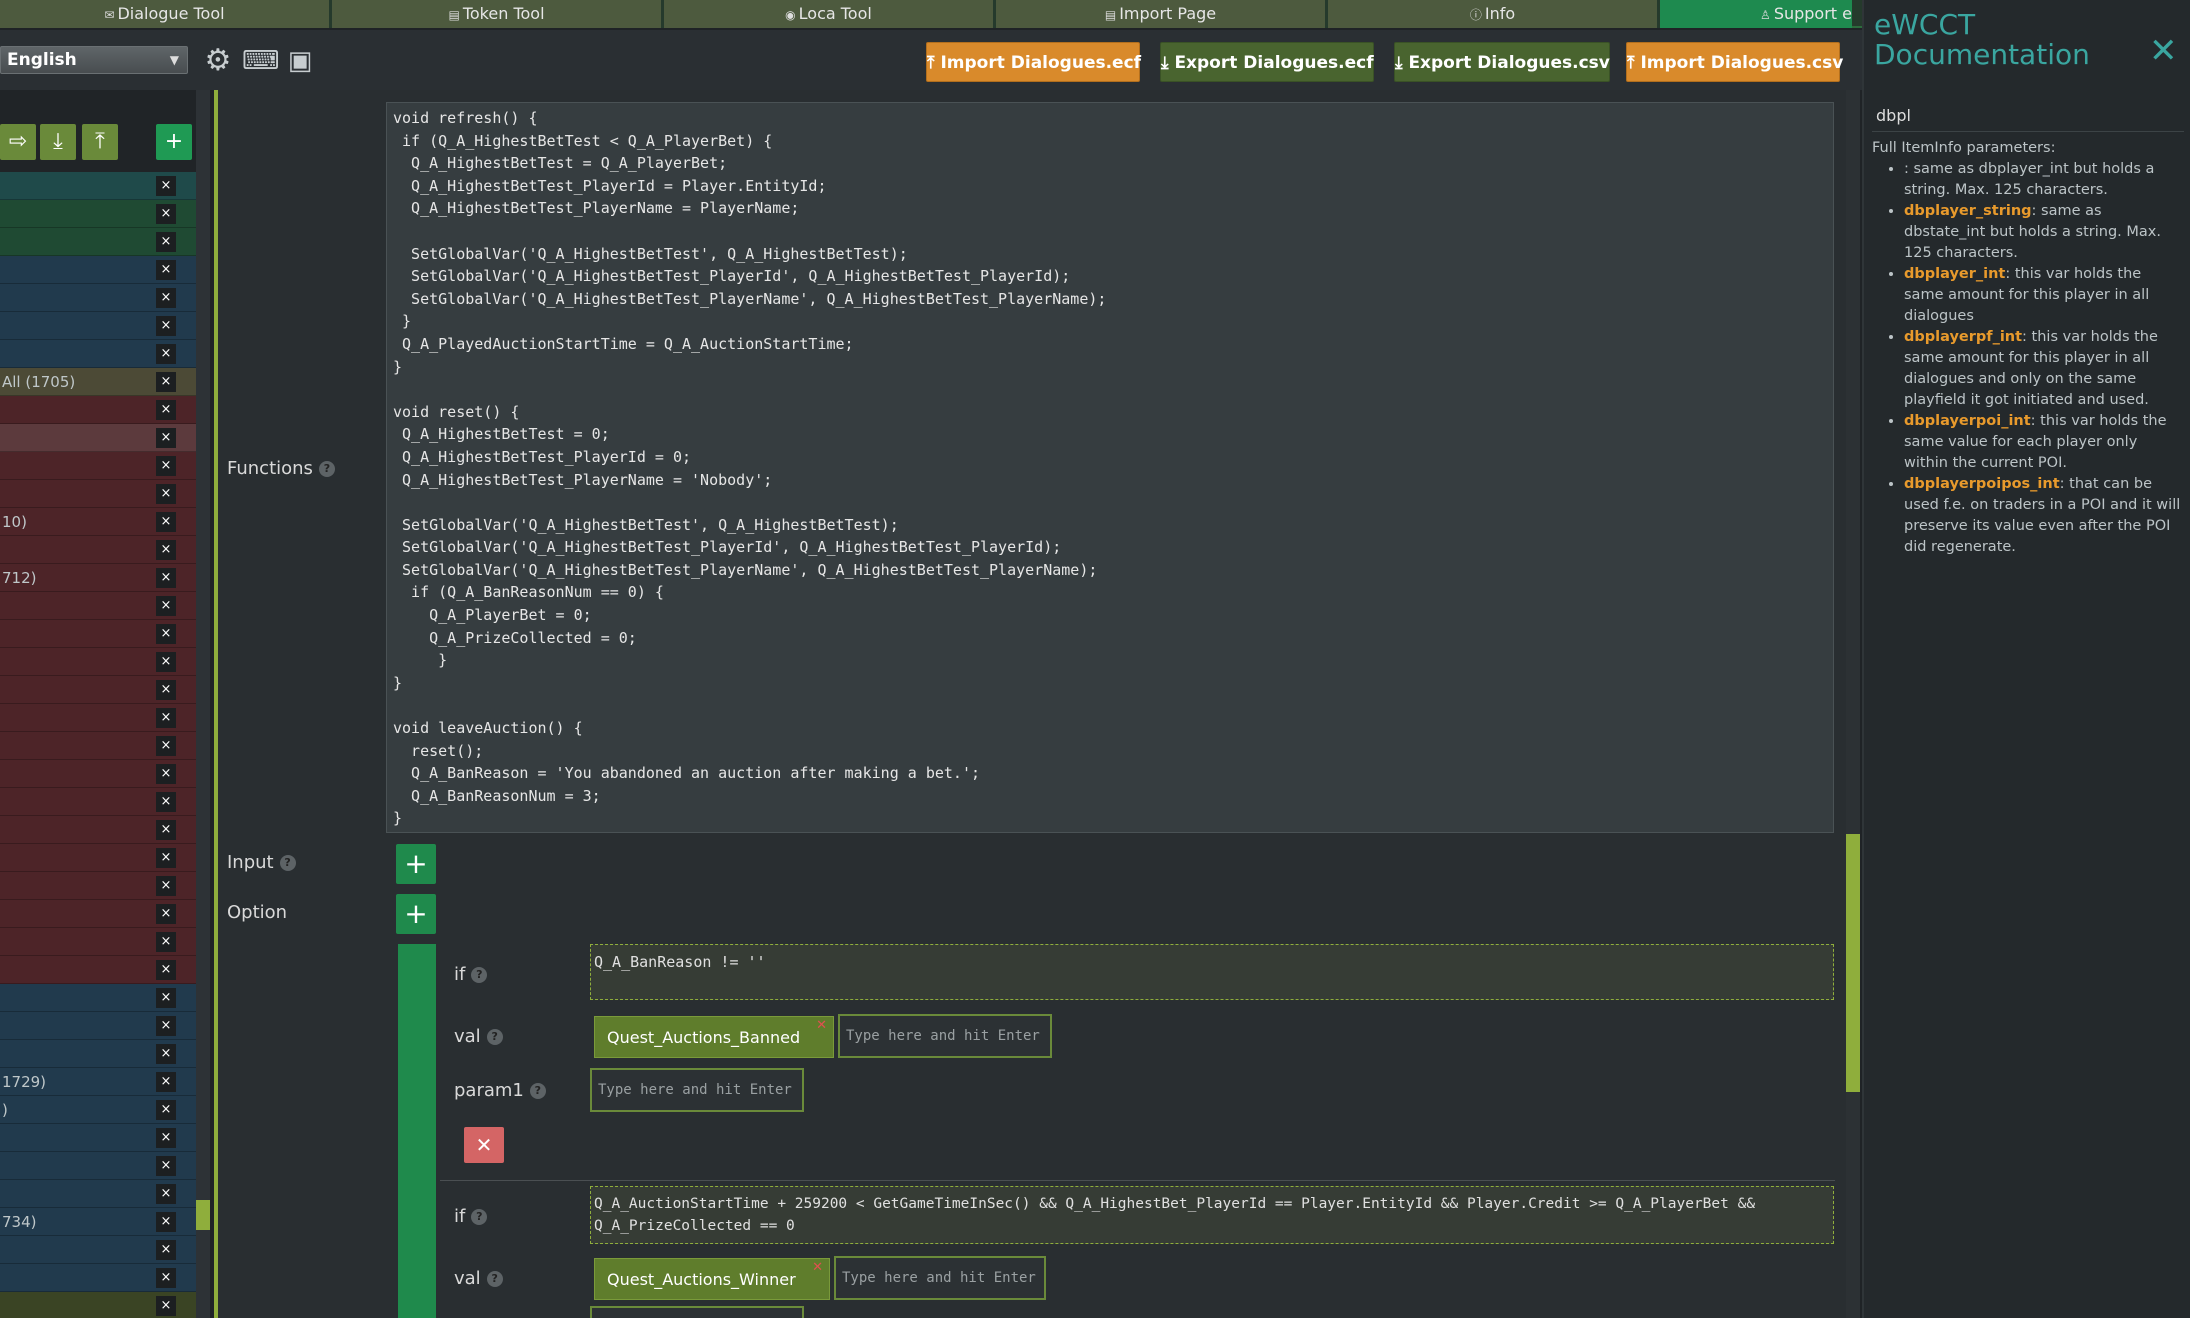 The height and width of the screenshot is (1318, 2190). I want to click on editor-scrollbar, so click(1853, 704).